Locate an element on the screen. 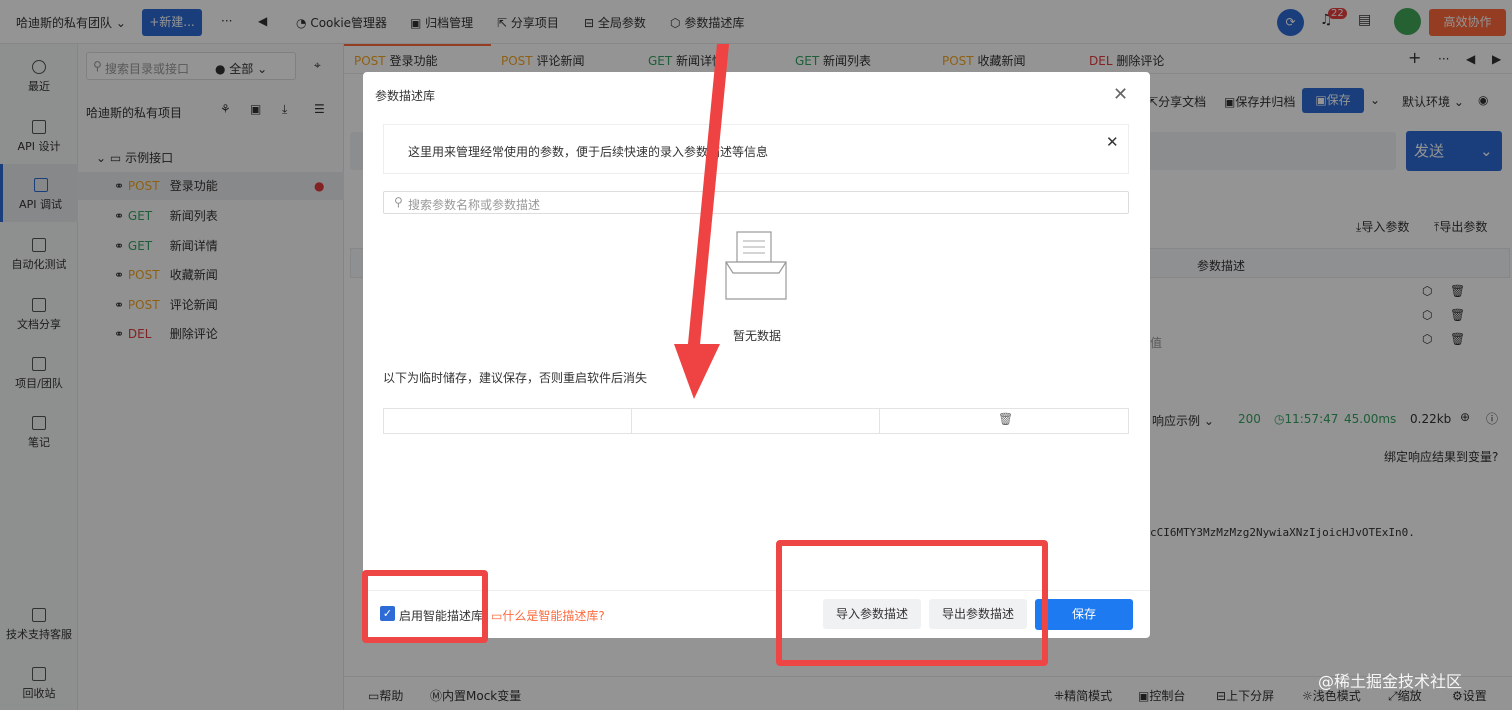  close-banner-icon: ✕ is located at coordinates (1112, 142).